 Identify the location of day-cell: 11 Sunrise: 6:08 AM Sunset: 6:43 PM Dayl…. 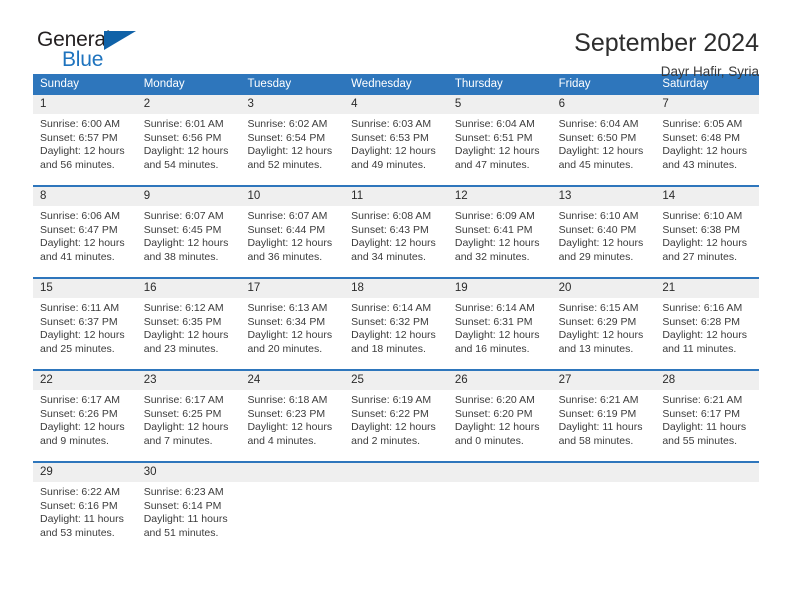
(396, 227).